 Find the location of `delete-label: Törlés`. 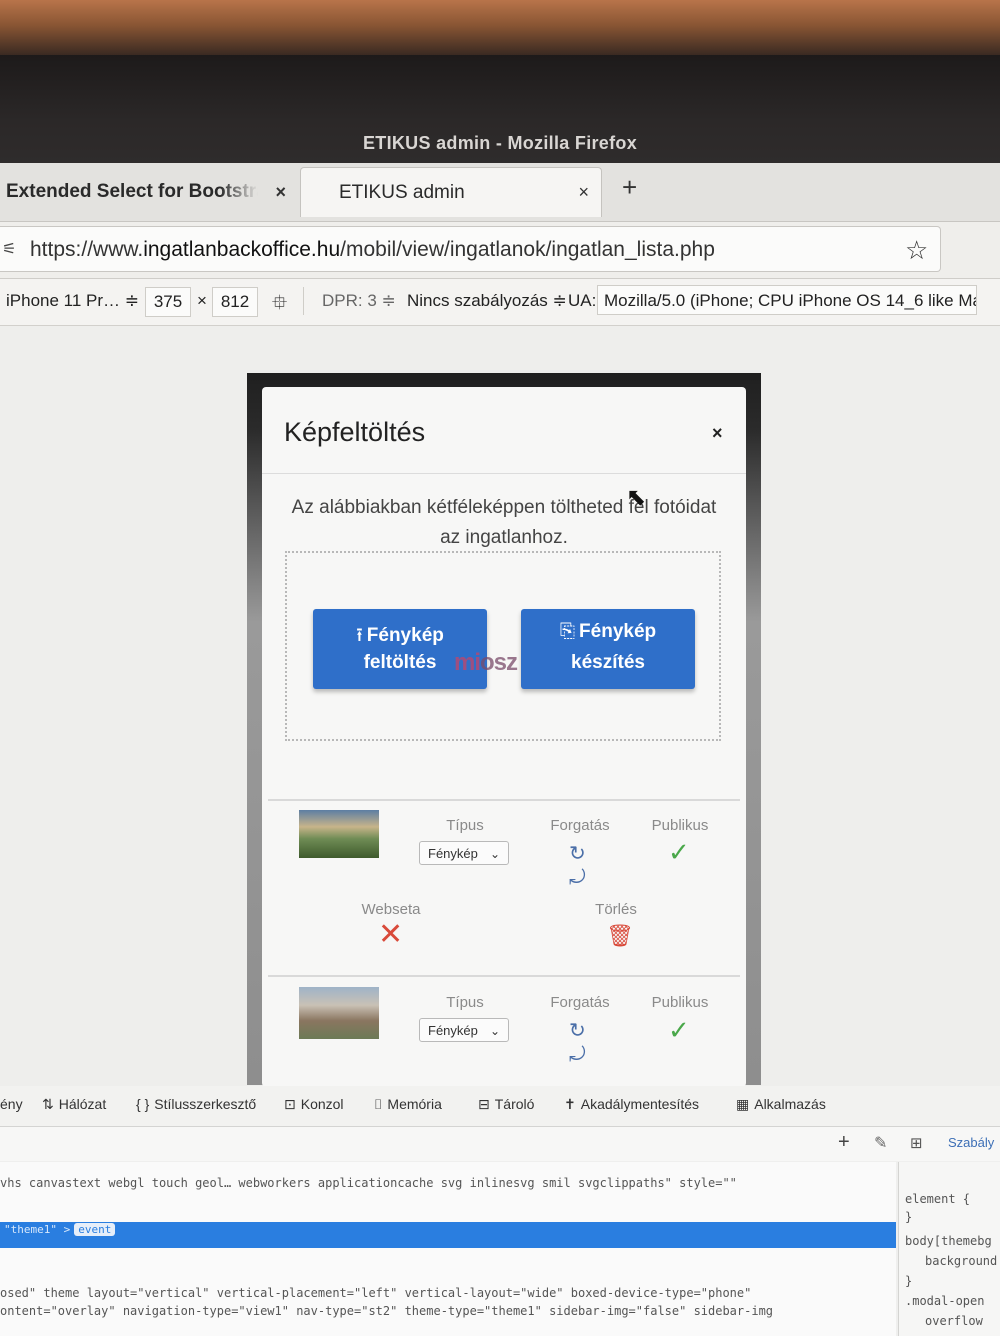

delete-label: Törlés is located at coordinates (616, 909).